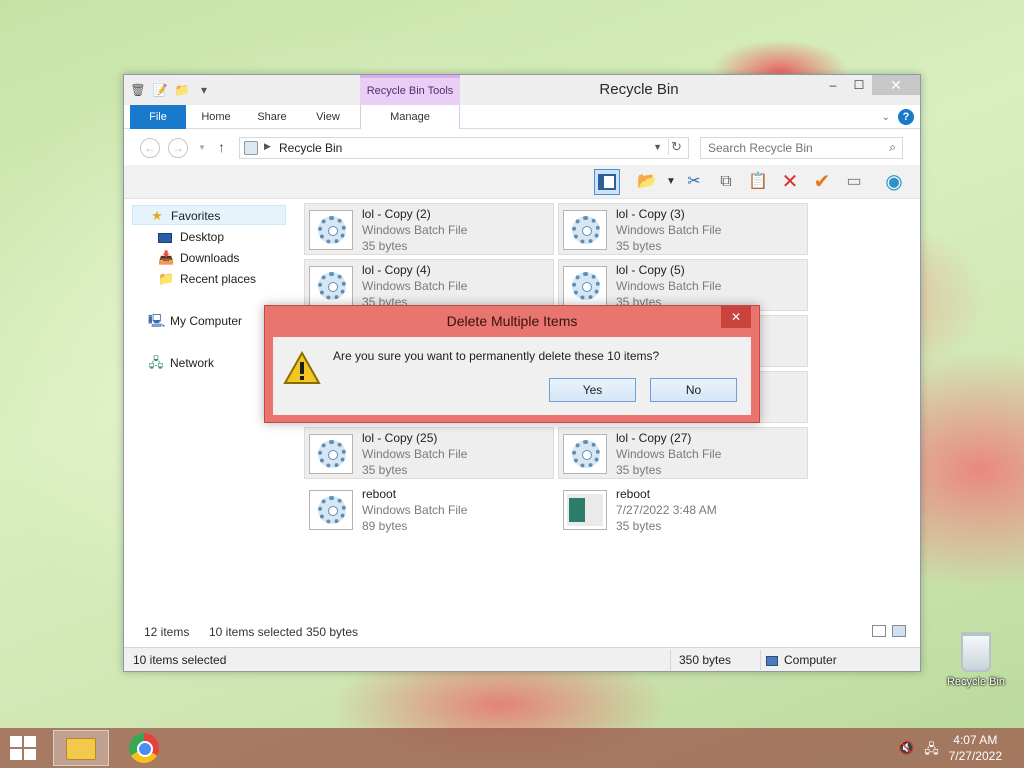  I want to click on new-folder-icon: 📁, so click(182, 90).